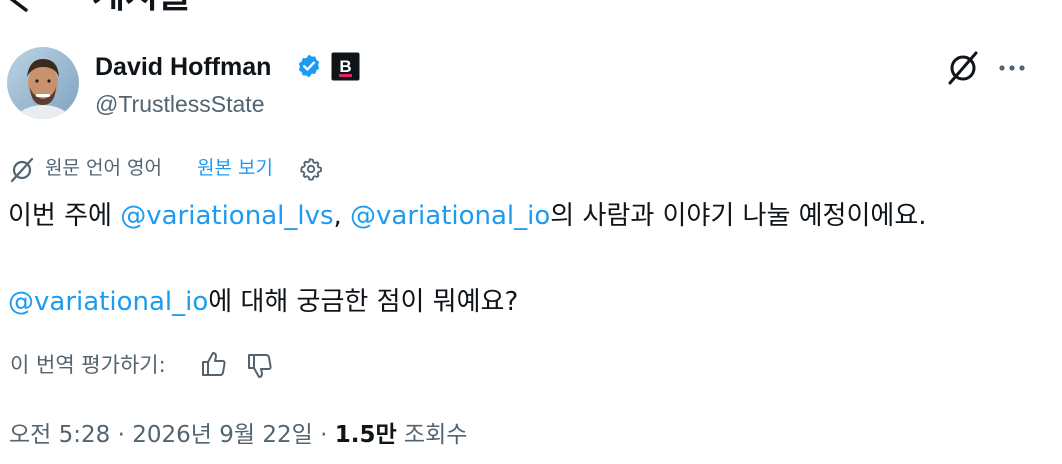 This screenshot has width=1062, height=464. I want to click on tweet-text-prefix: 이번 주에, so click(64, 216).